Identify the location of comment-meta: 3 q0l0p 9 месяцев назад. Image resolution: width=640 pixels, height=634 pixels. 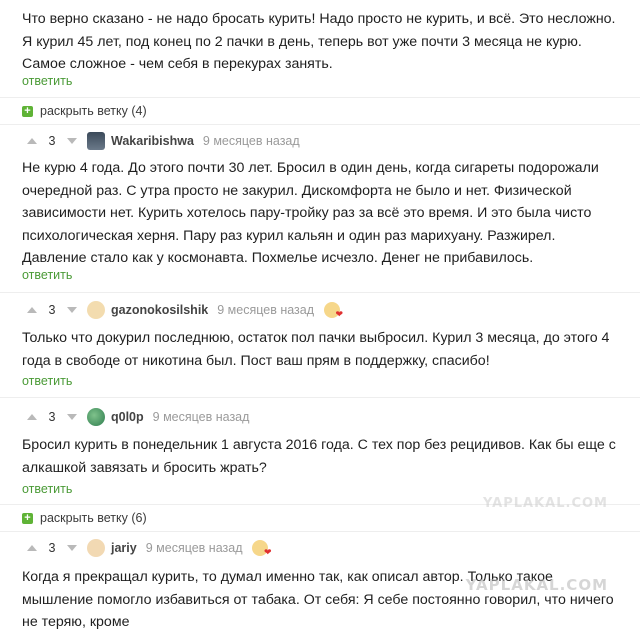
(138, 417).